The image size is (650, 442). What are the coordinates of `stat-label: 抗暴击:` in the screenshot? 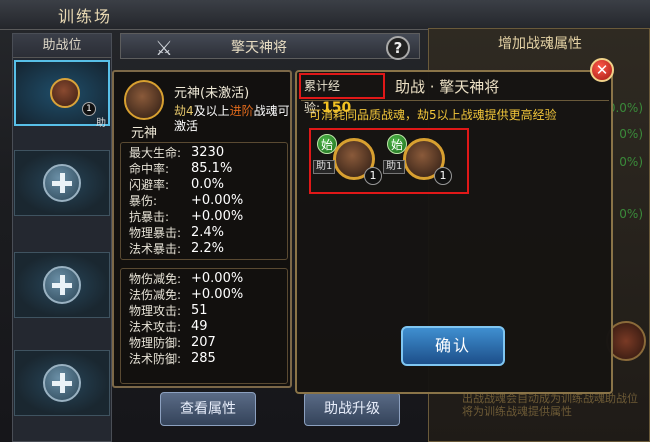 It's located at (149, 217).